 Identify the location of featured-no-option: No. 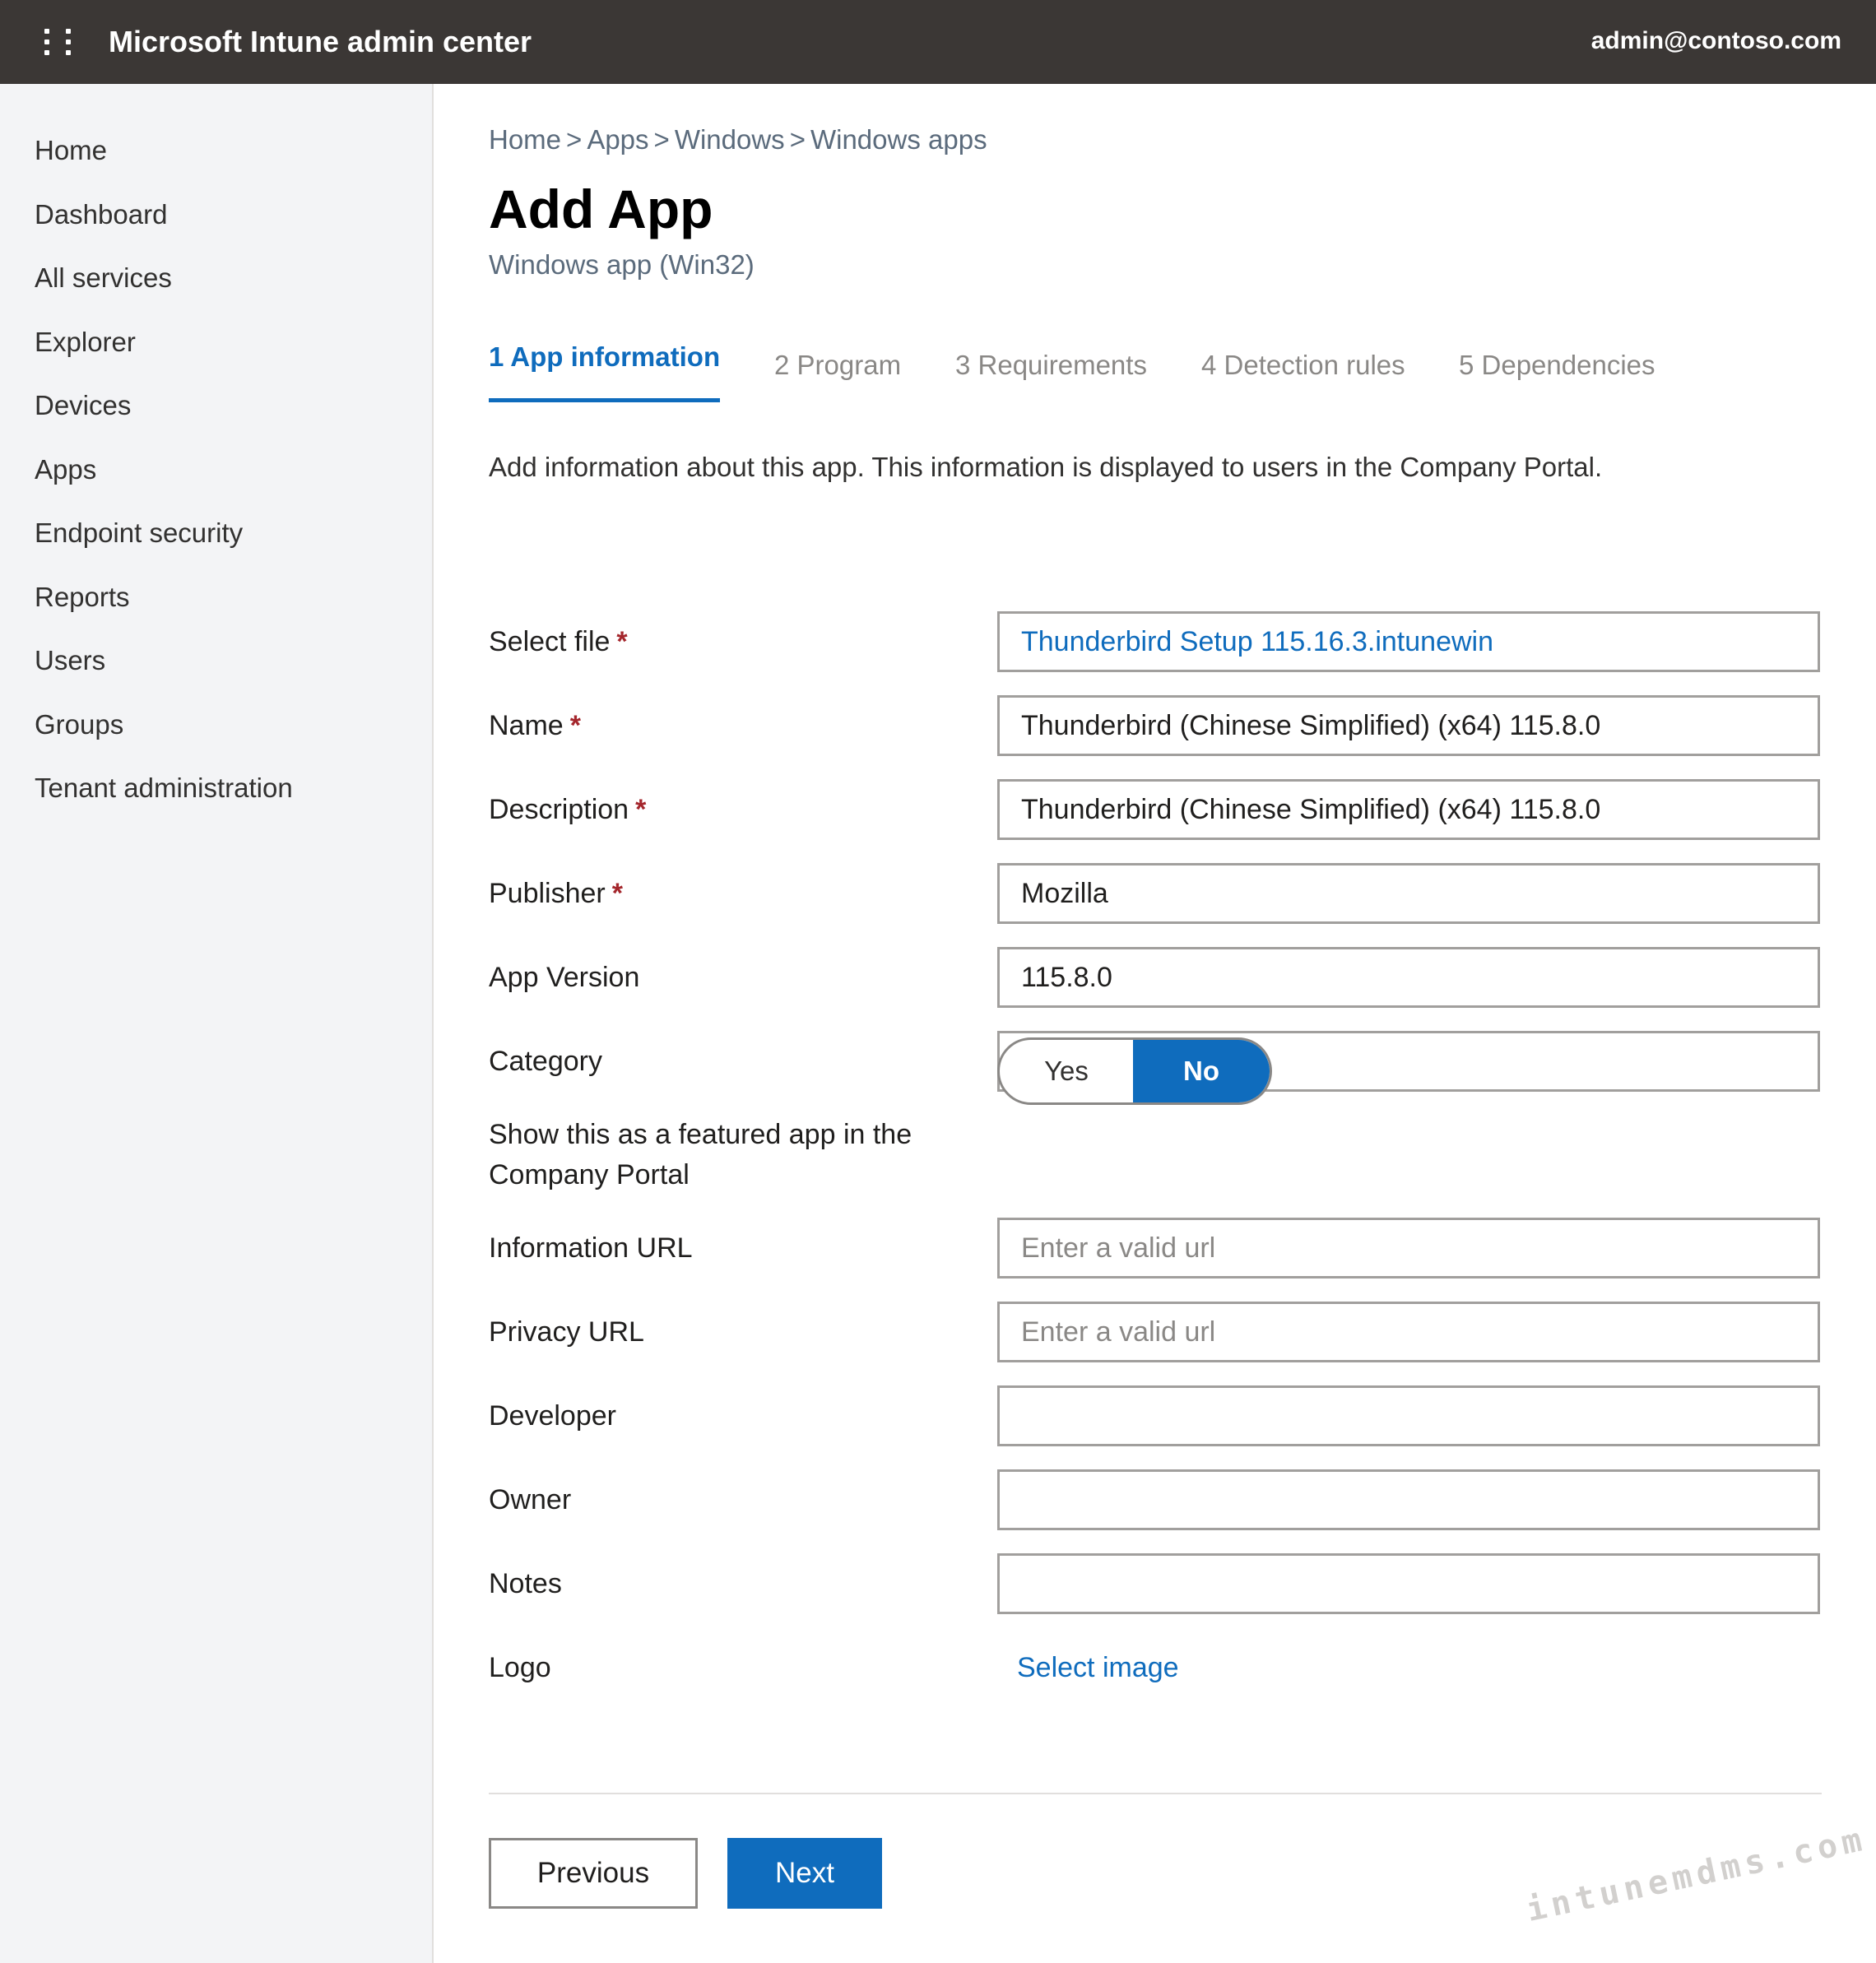
(1201, 1071).